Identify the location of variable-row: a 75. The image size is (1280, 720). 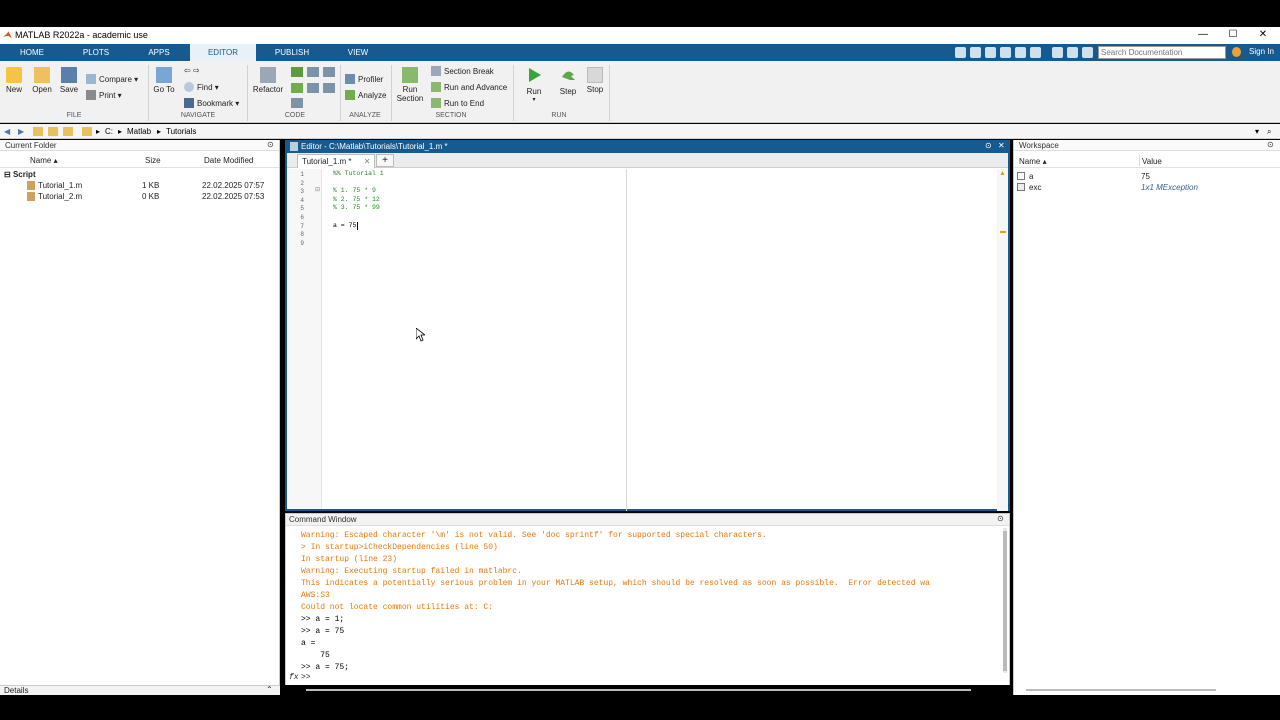
(1147, 176).